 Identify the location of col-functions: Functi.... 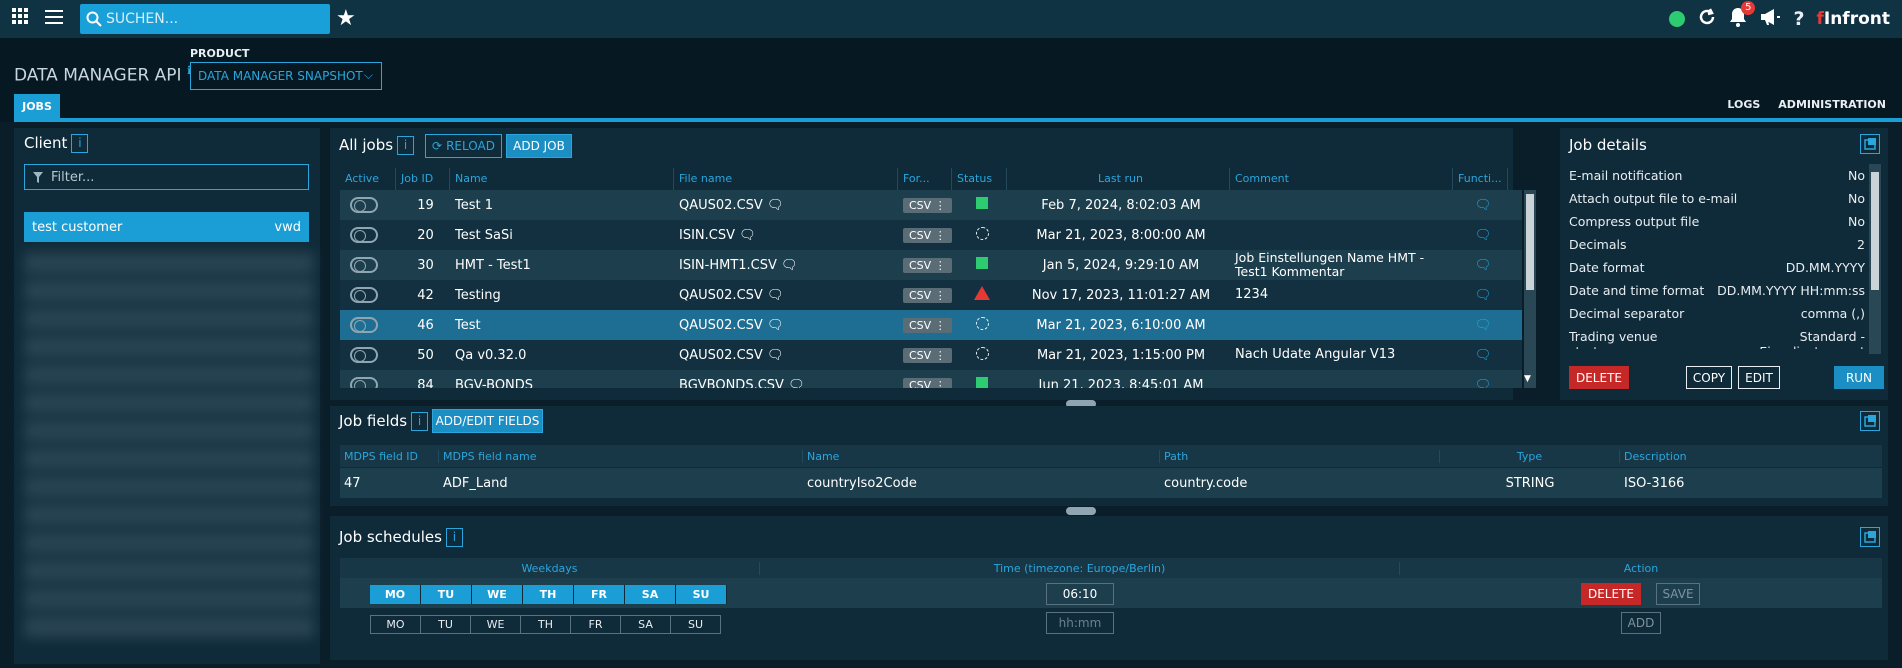
(1480, 179).